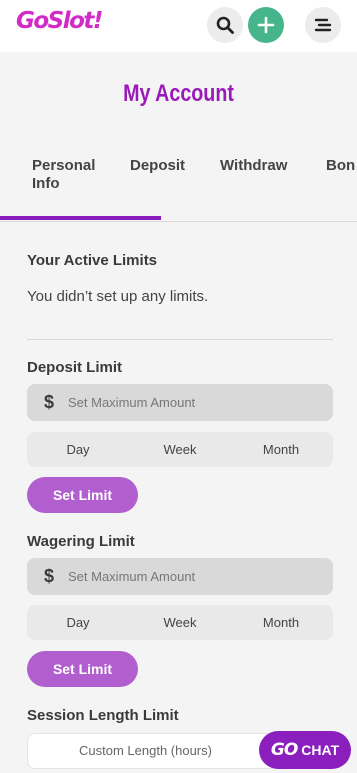  I want to click on menu-button, so click(323, 25).